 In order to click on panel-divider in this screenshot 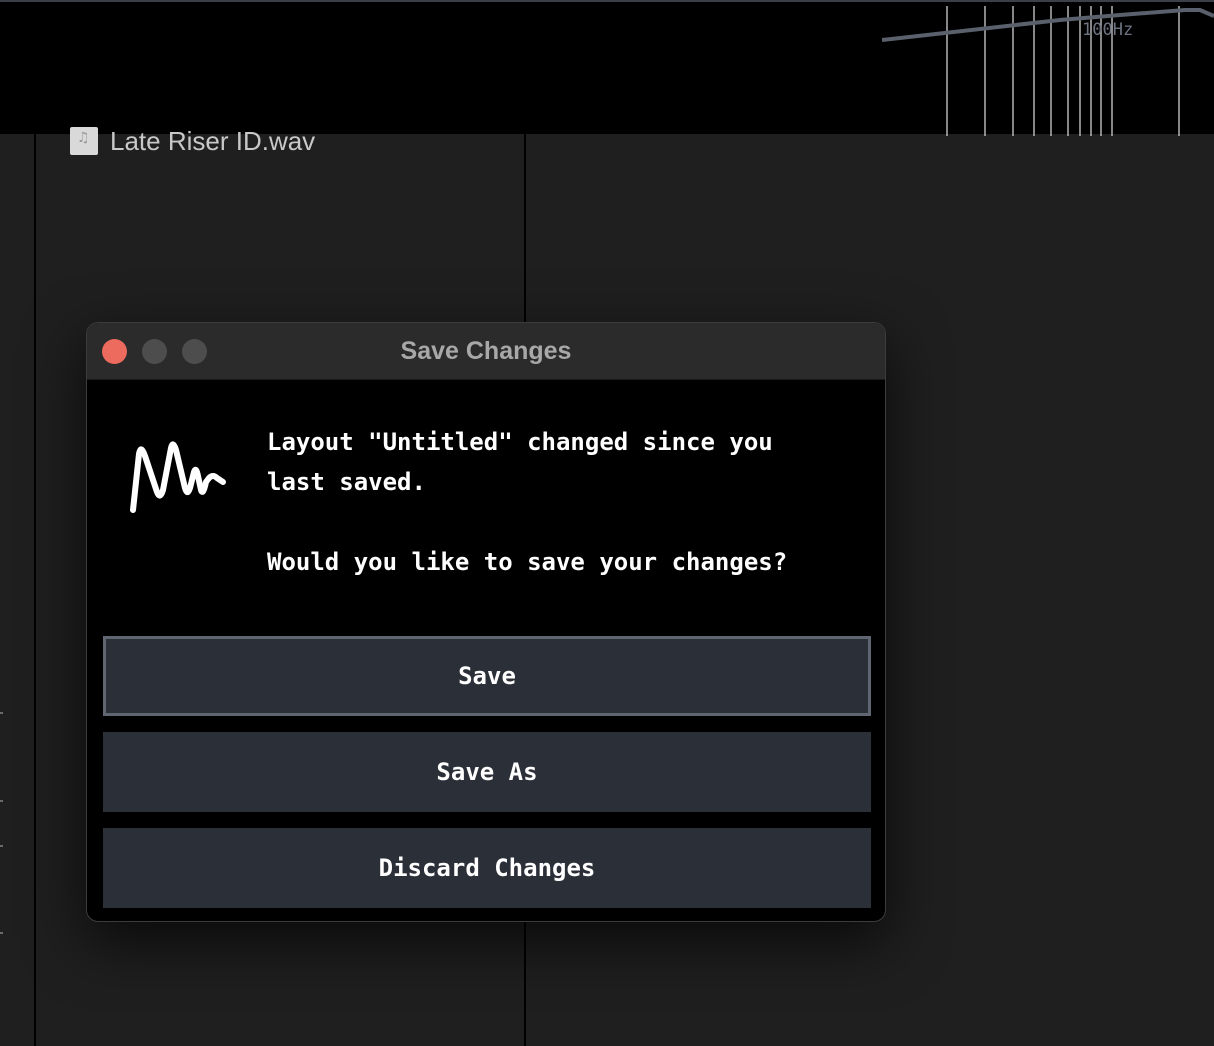, I will do `click(35, 590)`.